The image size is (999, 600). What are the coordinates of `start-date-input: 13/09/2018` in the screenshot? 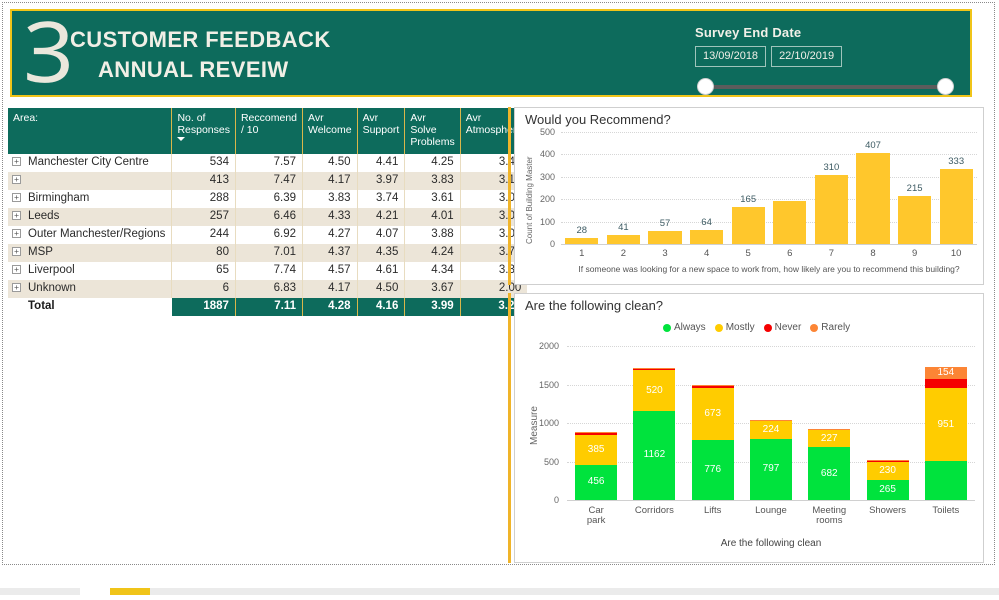 It's located at (731, 56).